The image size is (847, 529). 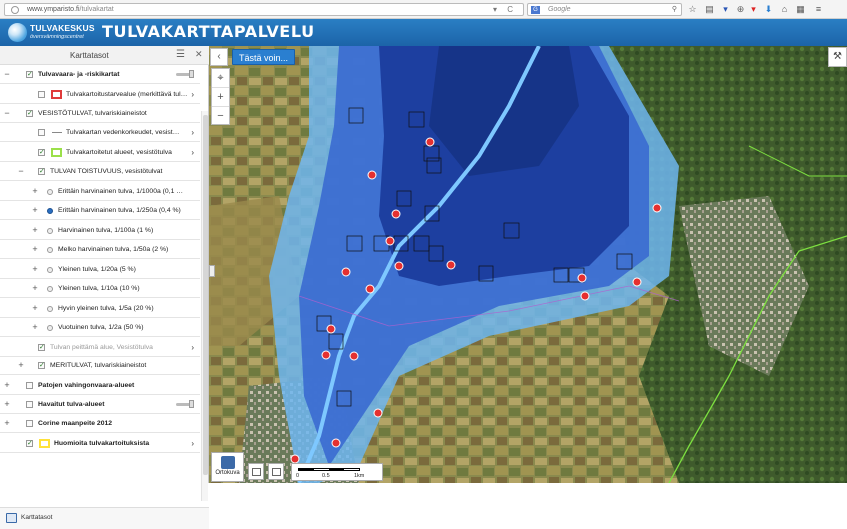 What do you see at coordinates (199, 54) in the screenshot?
I see `close-icon: ✕` at bounding box center [199, 54].